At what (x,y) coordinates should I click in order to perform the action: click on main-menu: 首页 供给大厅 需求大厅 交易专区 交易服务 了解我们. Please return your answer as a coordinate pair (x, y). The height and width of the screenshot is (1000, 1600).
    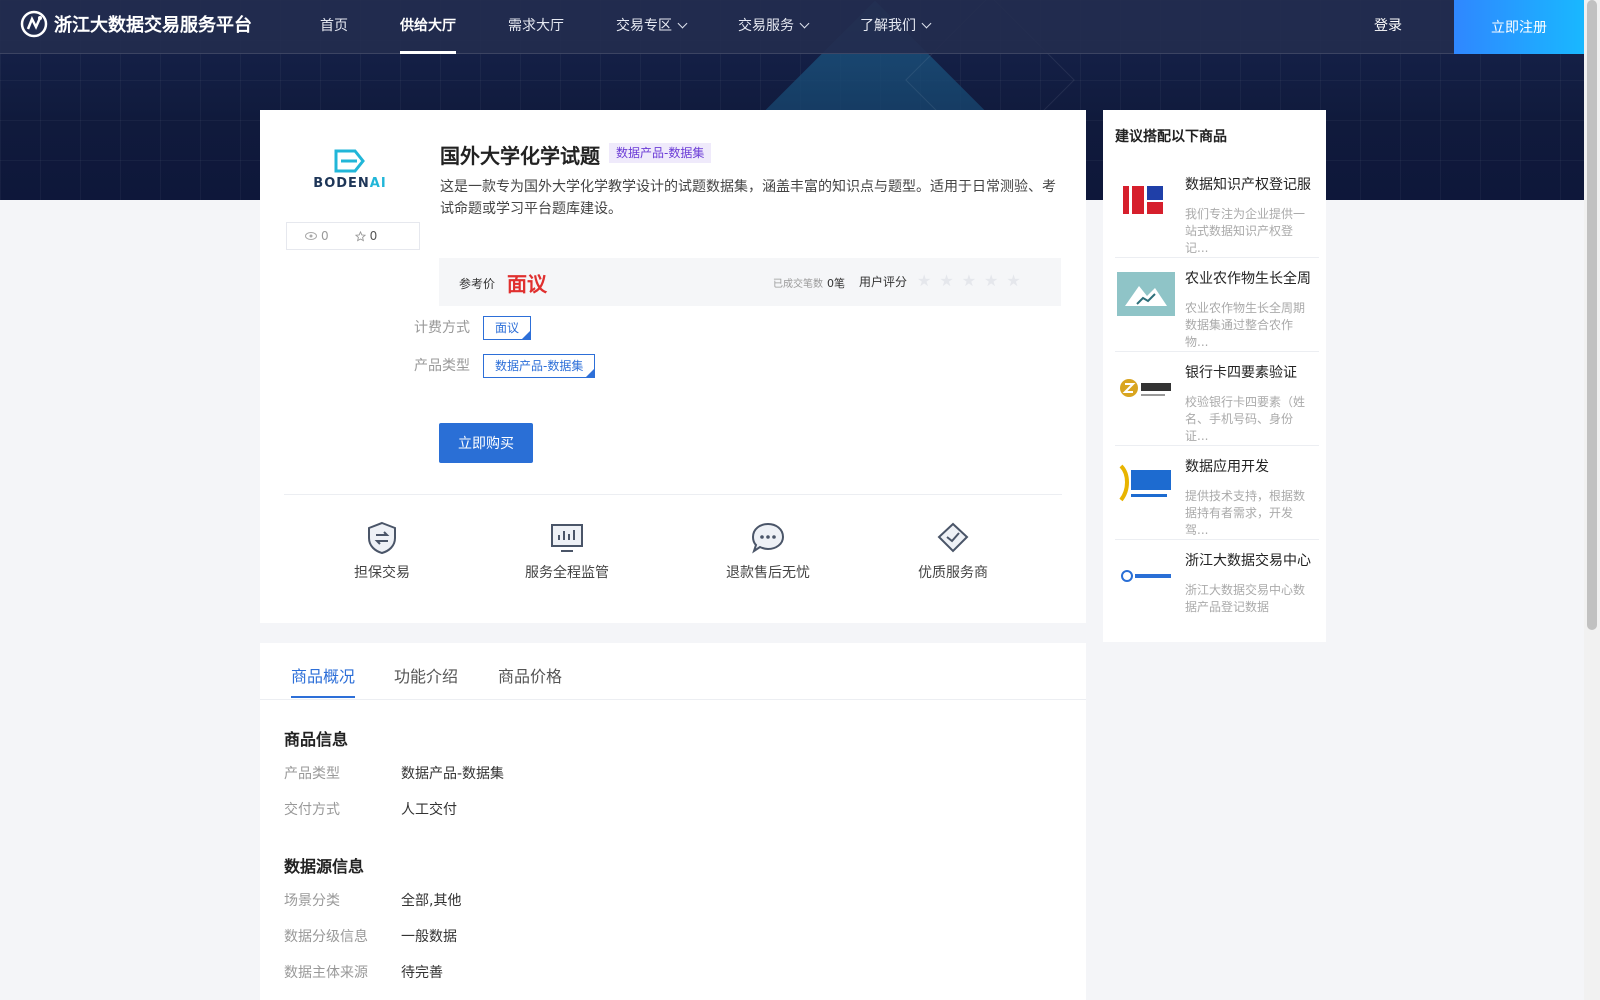
    Looking at the image, I should click on (651, 27).